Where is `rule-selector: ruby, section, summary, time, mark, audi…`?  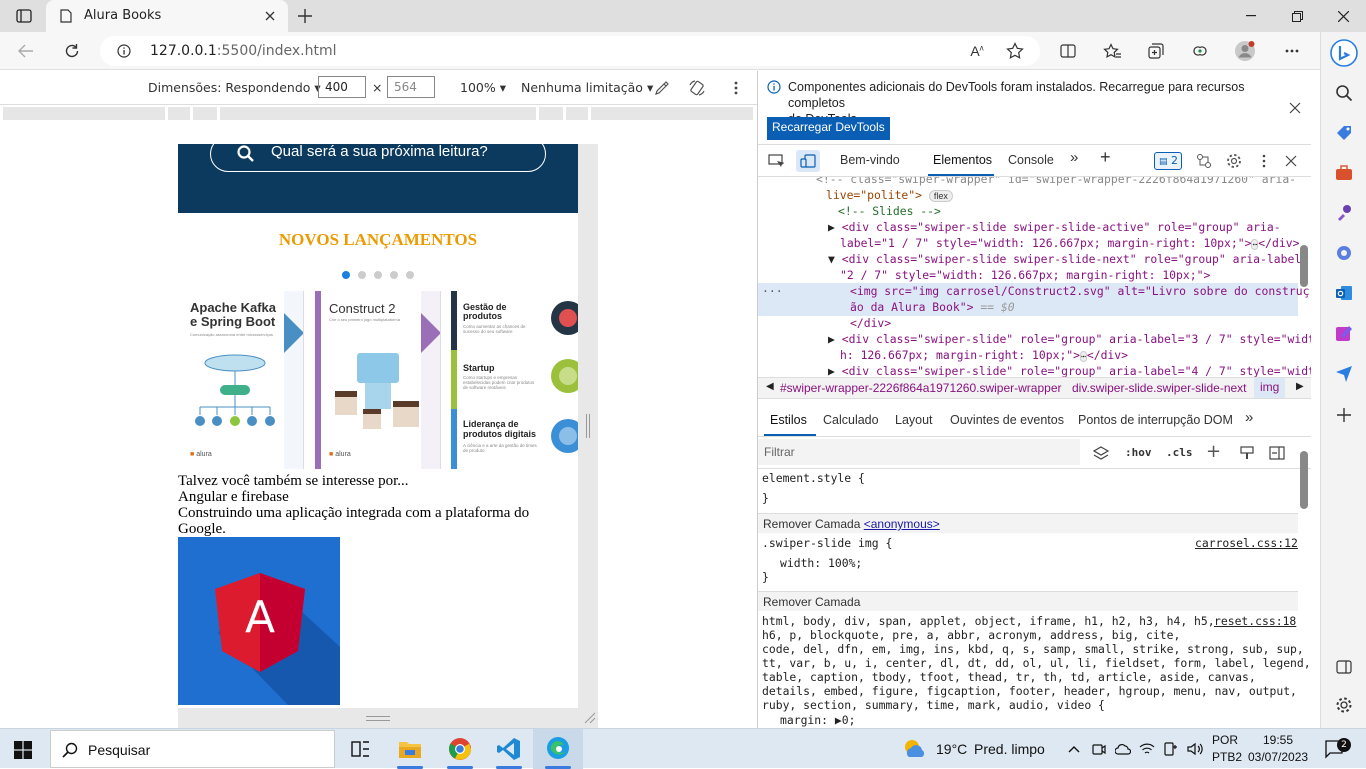 rule-selector: ruby, section, summary, time, mark, audi… is located at coordinates (933, 705).